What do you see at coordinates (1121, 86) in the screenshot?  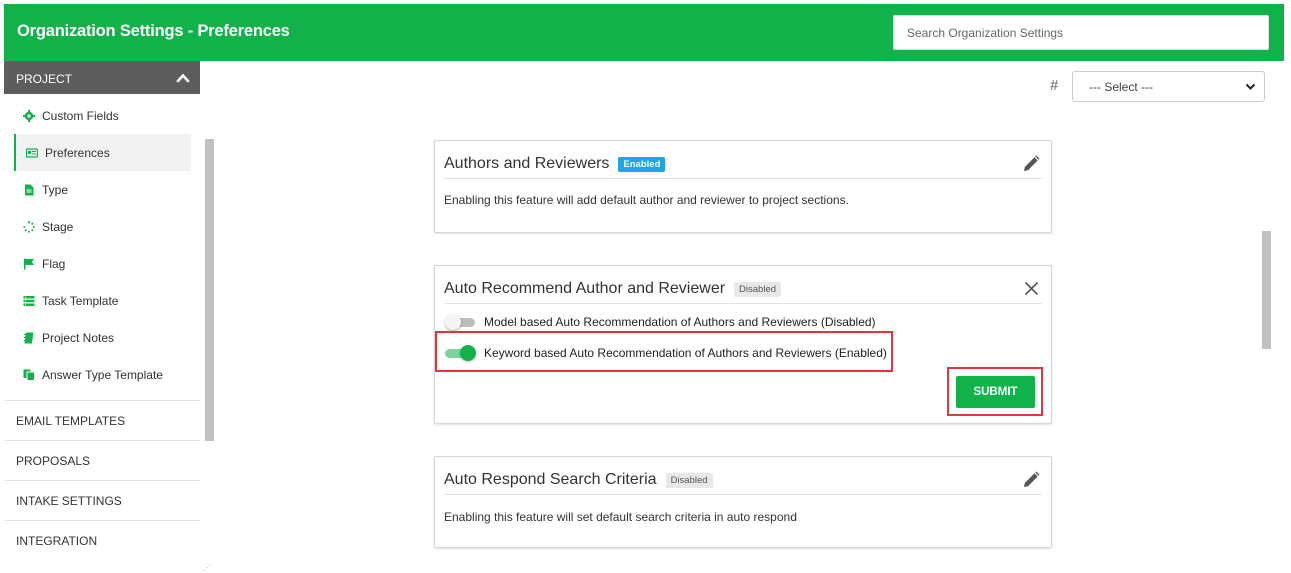 I see `filter-select-value: --- Select ---` at bounding box center [1121, 86].